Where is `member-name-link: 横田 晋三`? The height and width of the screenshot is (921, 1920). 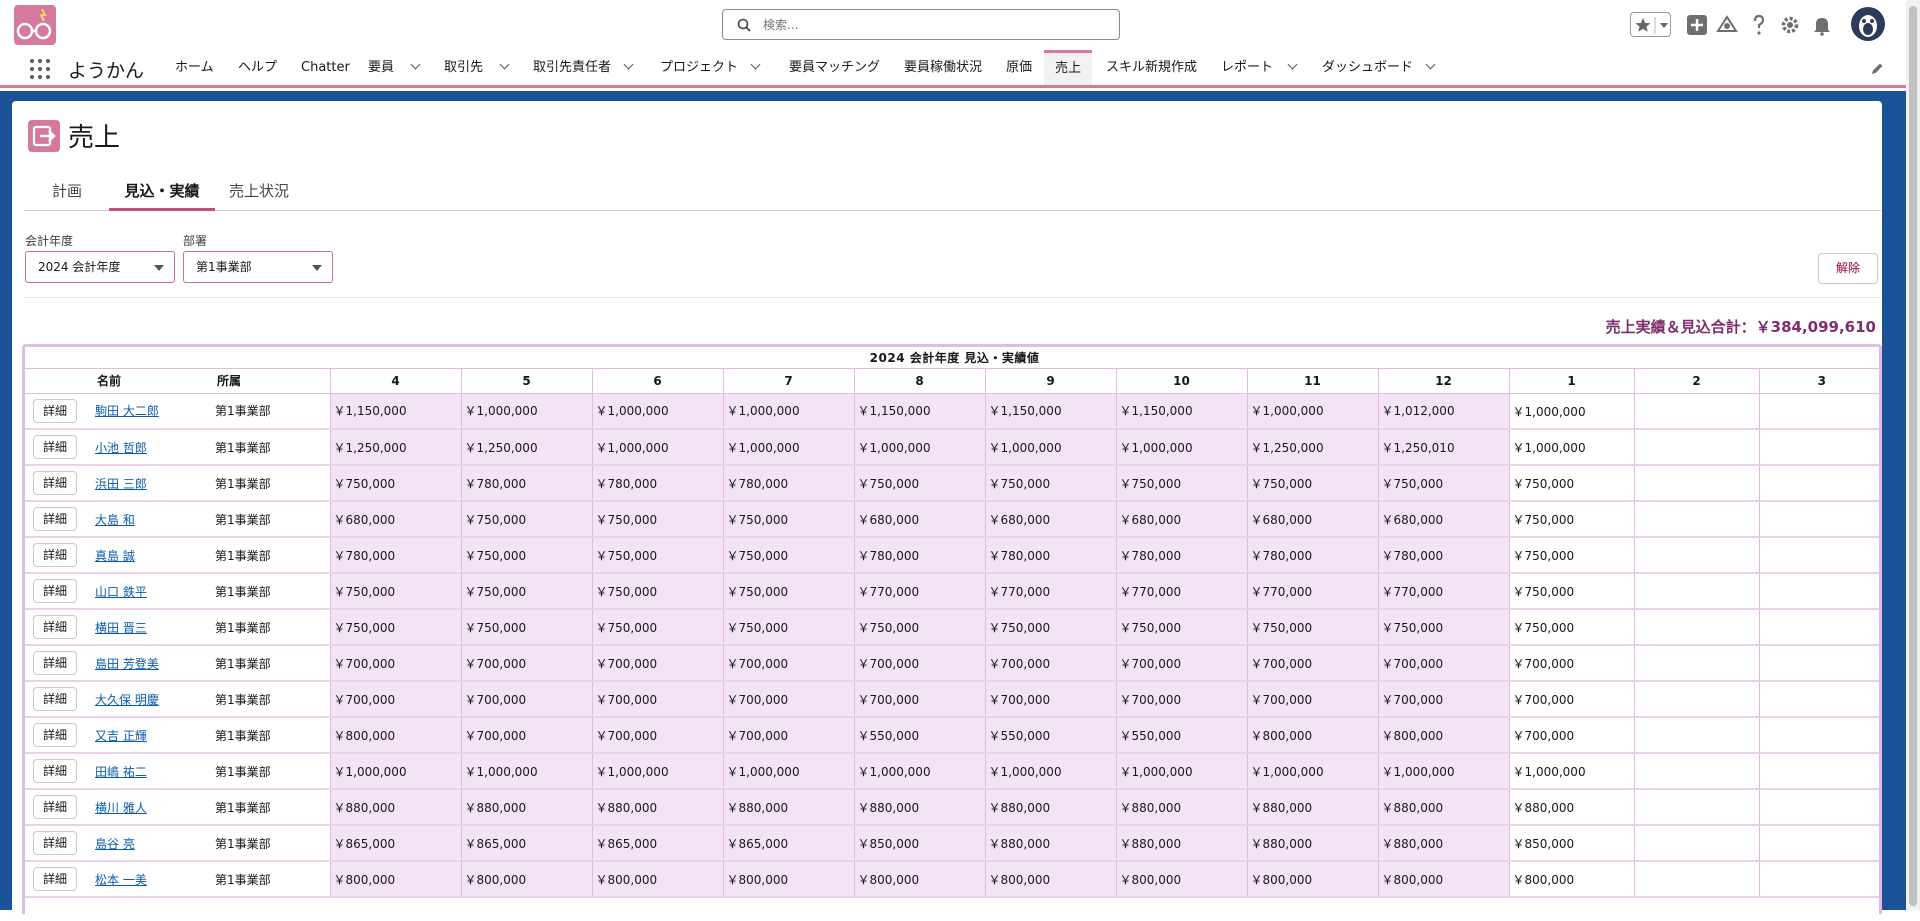 member-name-link: 横田 晋三 is located at coordinates (121, 628).